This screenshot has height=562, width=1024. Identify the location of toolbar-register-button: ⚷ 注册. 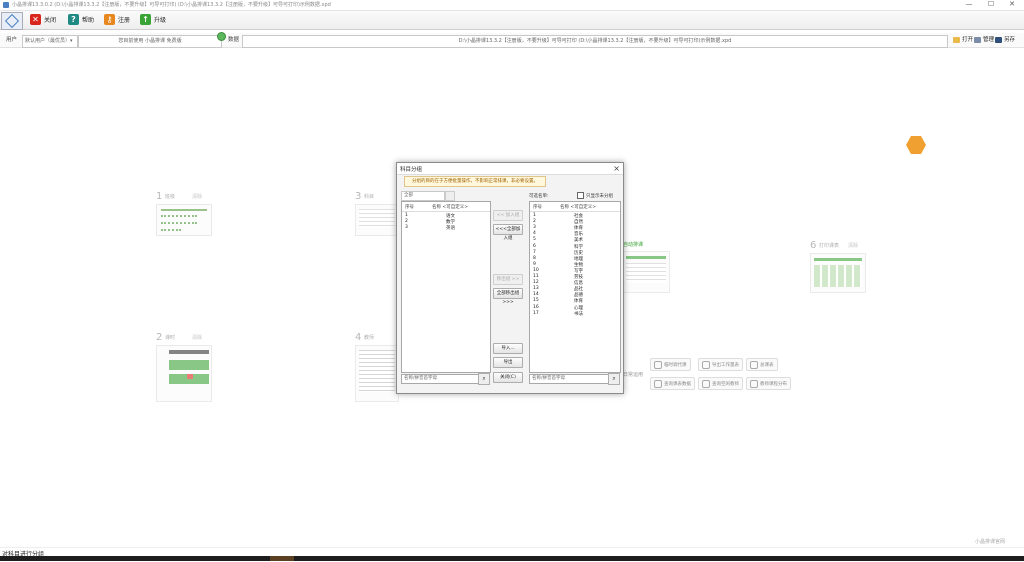
(117, 19).